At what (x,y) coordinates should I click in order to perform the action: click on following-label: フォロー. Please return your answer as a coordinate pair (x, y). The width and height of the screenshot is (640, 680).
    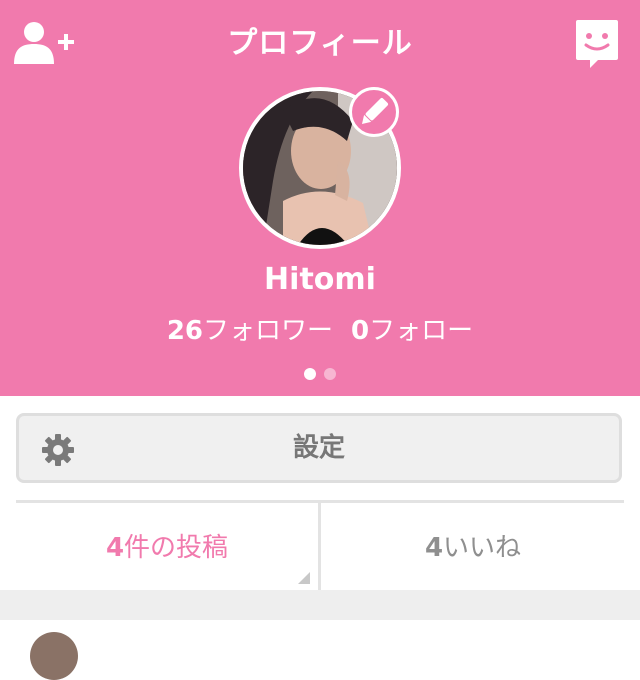
    Looking at the image, I should click on (421, 331).